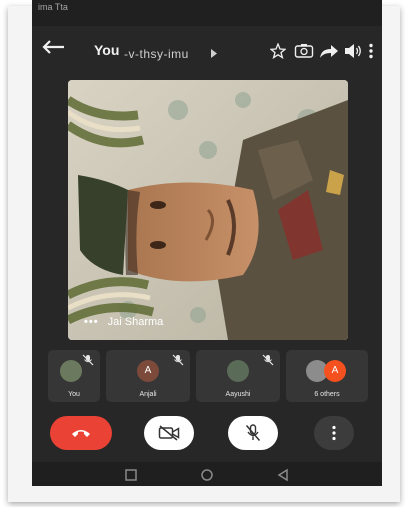 The height and width of the screenshot is (507, 408). I want to click on share-icon, so click(329, 51).